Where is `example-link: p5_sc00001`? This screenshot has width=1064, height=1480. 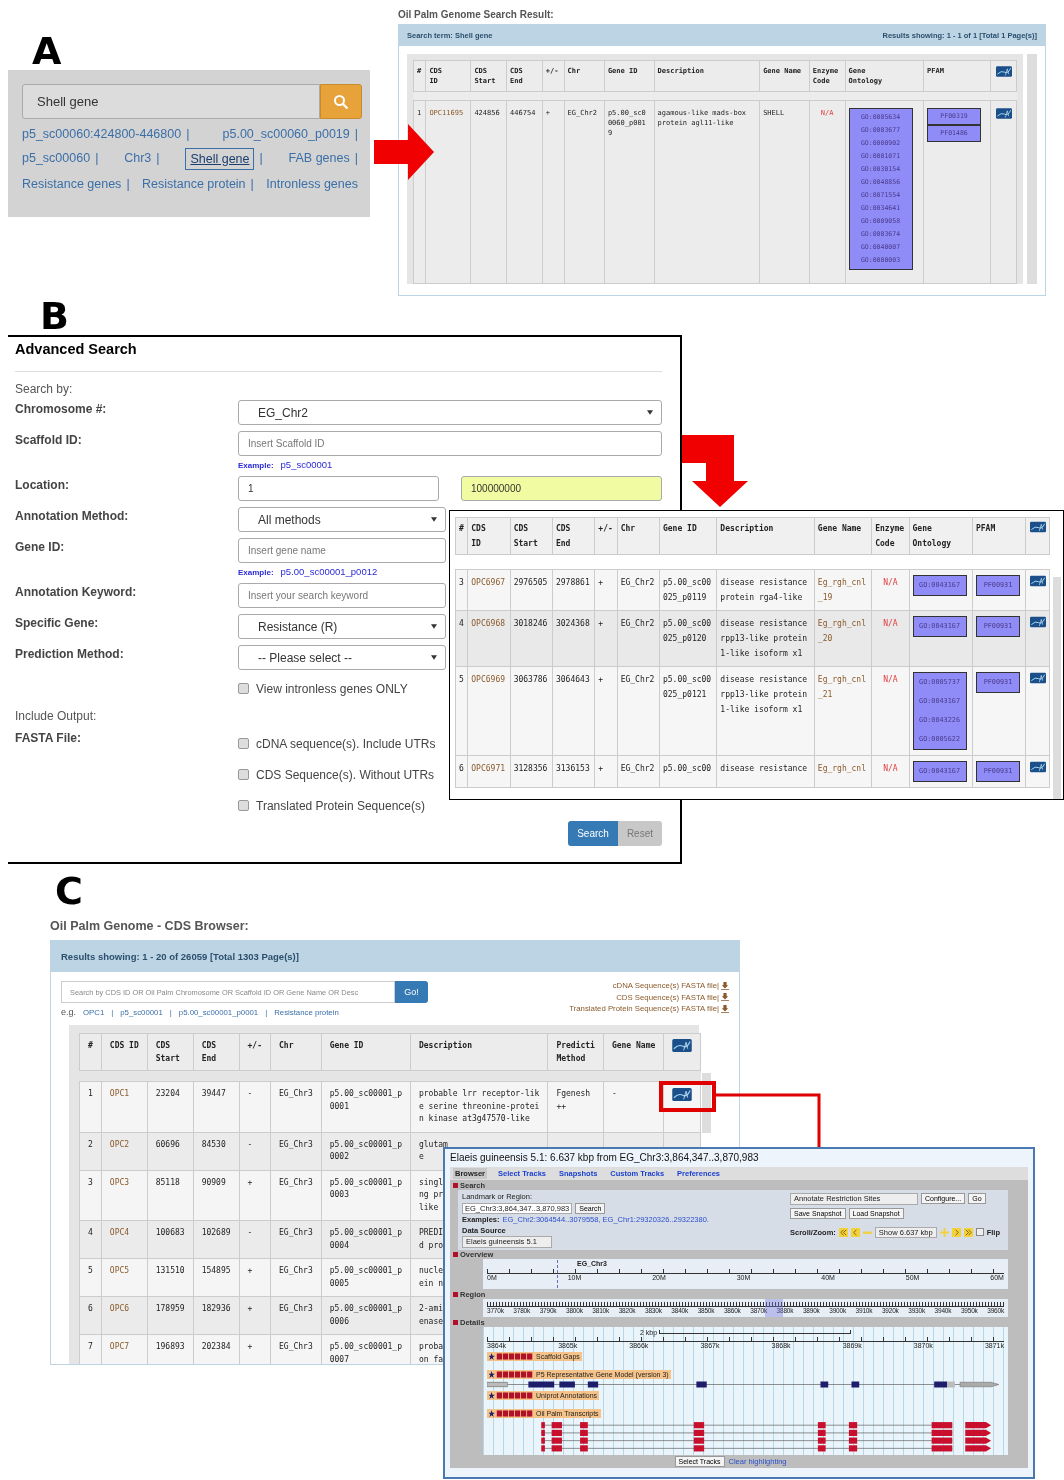
example-link: p5_sc00001 is located at coordinates (306, 464).